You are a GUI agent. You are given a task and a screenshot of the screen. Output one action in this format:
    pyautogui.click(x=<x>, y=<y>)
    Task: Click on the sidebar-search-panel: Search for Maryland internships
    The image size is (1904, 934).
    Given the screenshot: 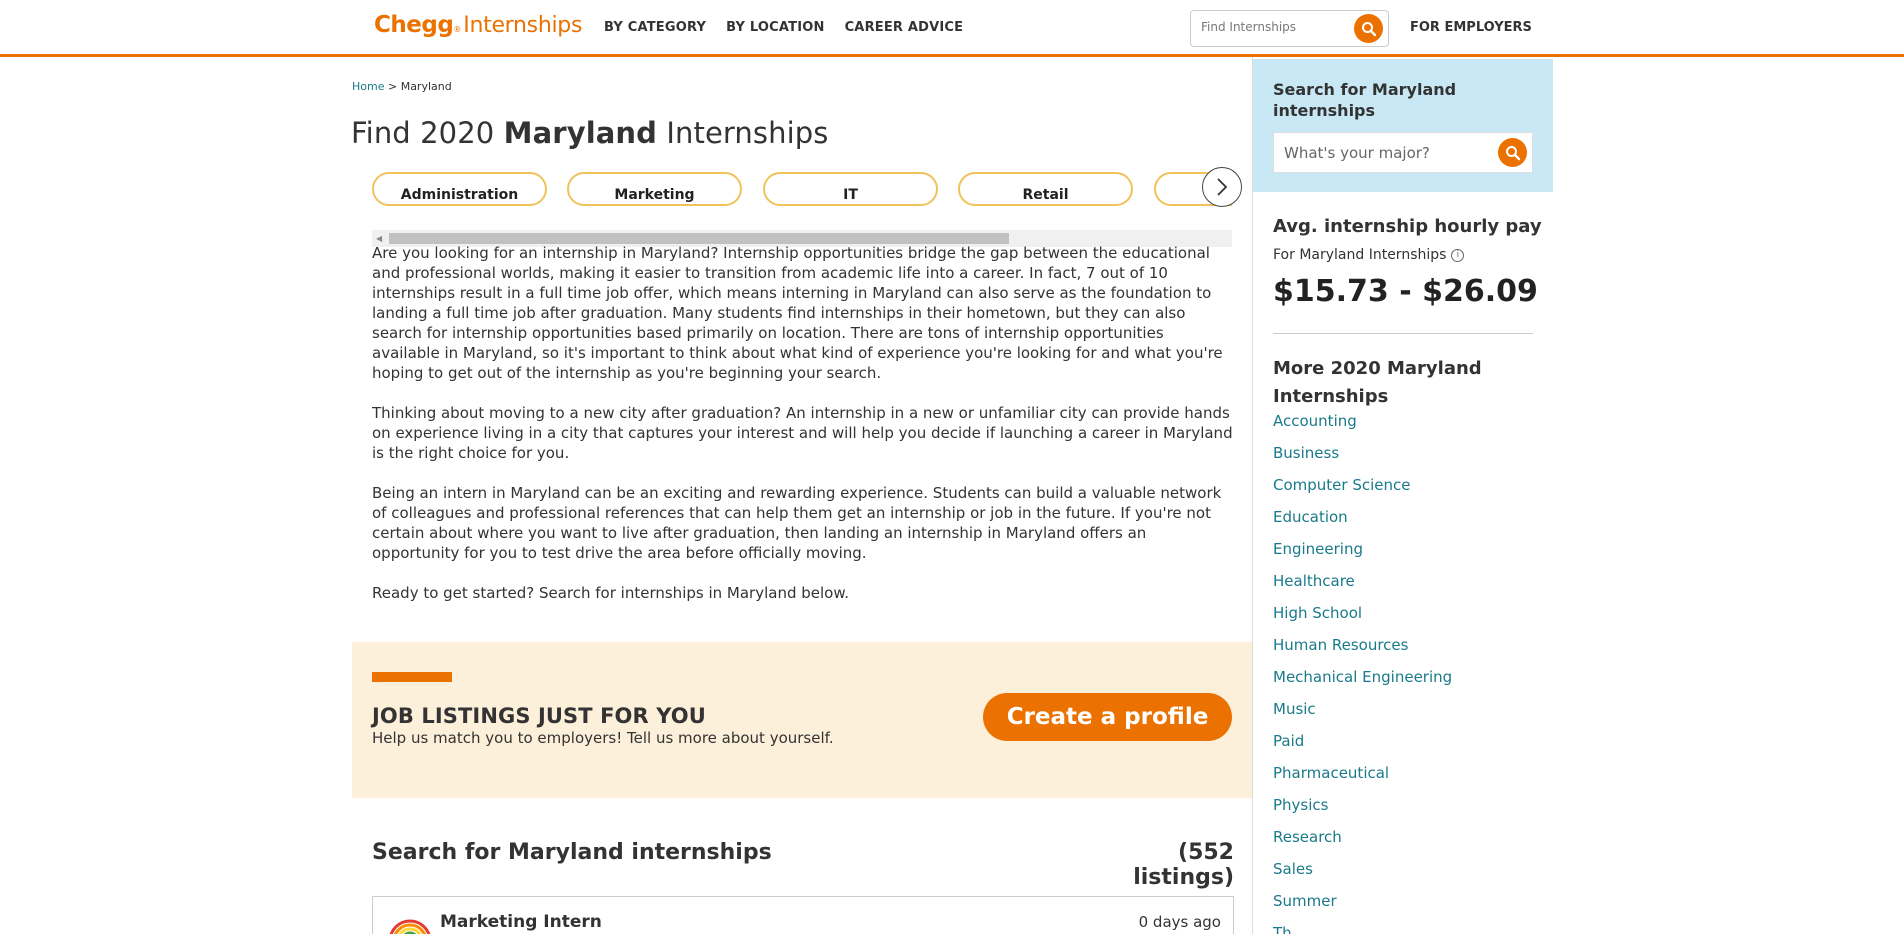 What is the action you would take?
    pyautogui.click(x=1403, y=125)
    